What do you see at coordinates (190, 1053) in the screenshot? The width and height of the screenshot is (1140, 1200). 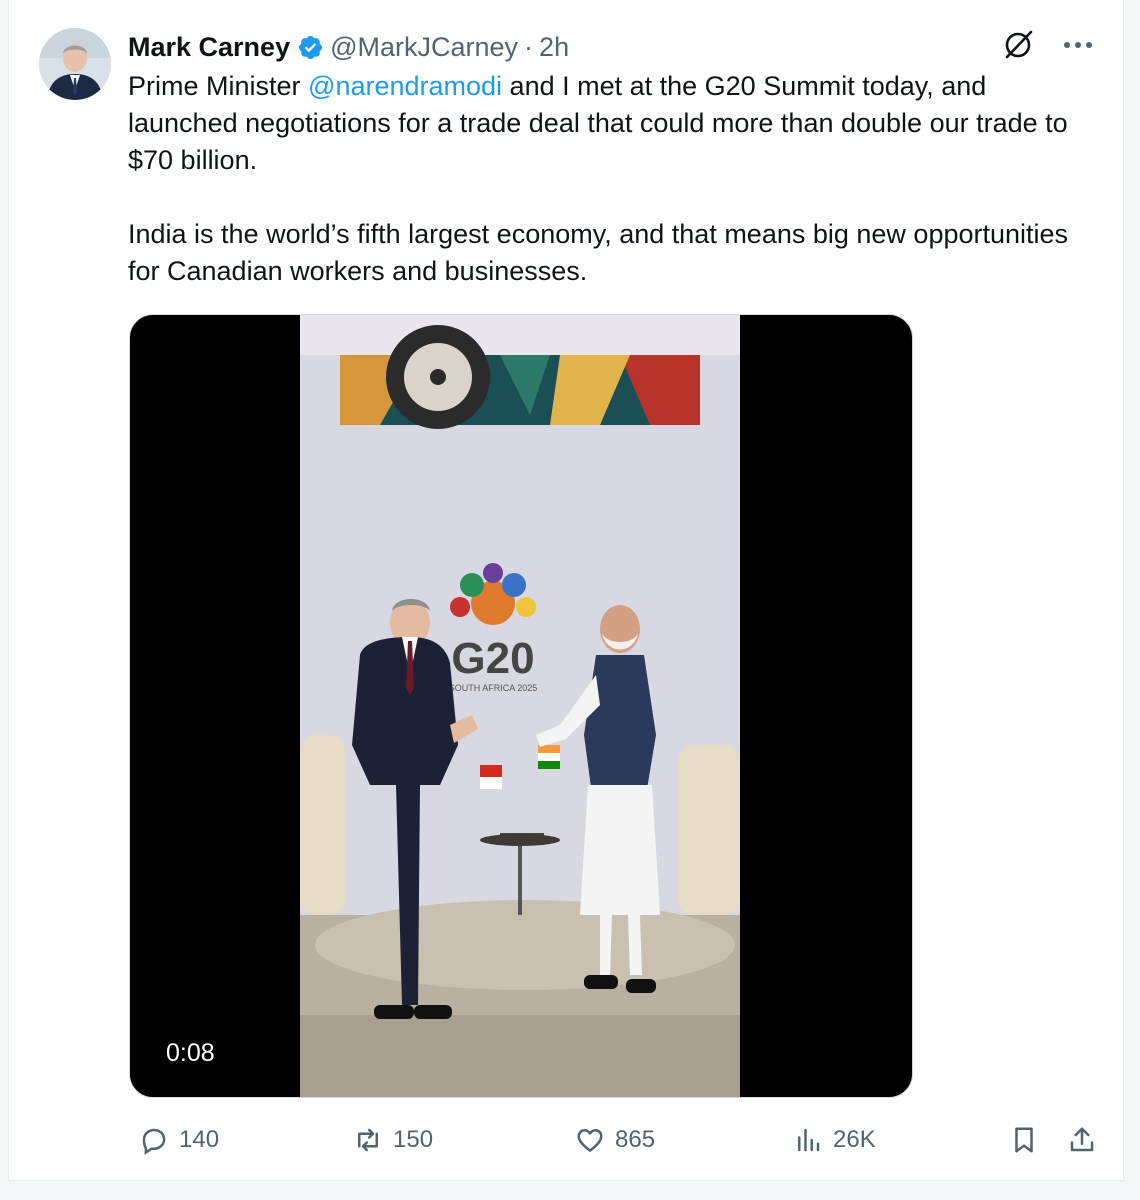 I see `video-duration: 0:08` at bounding box center [190, 1053].